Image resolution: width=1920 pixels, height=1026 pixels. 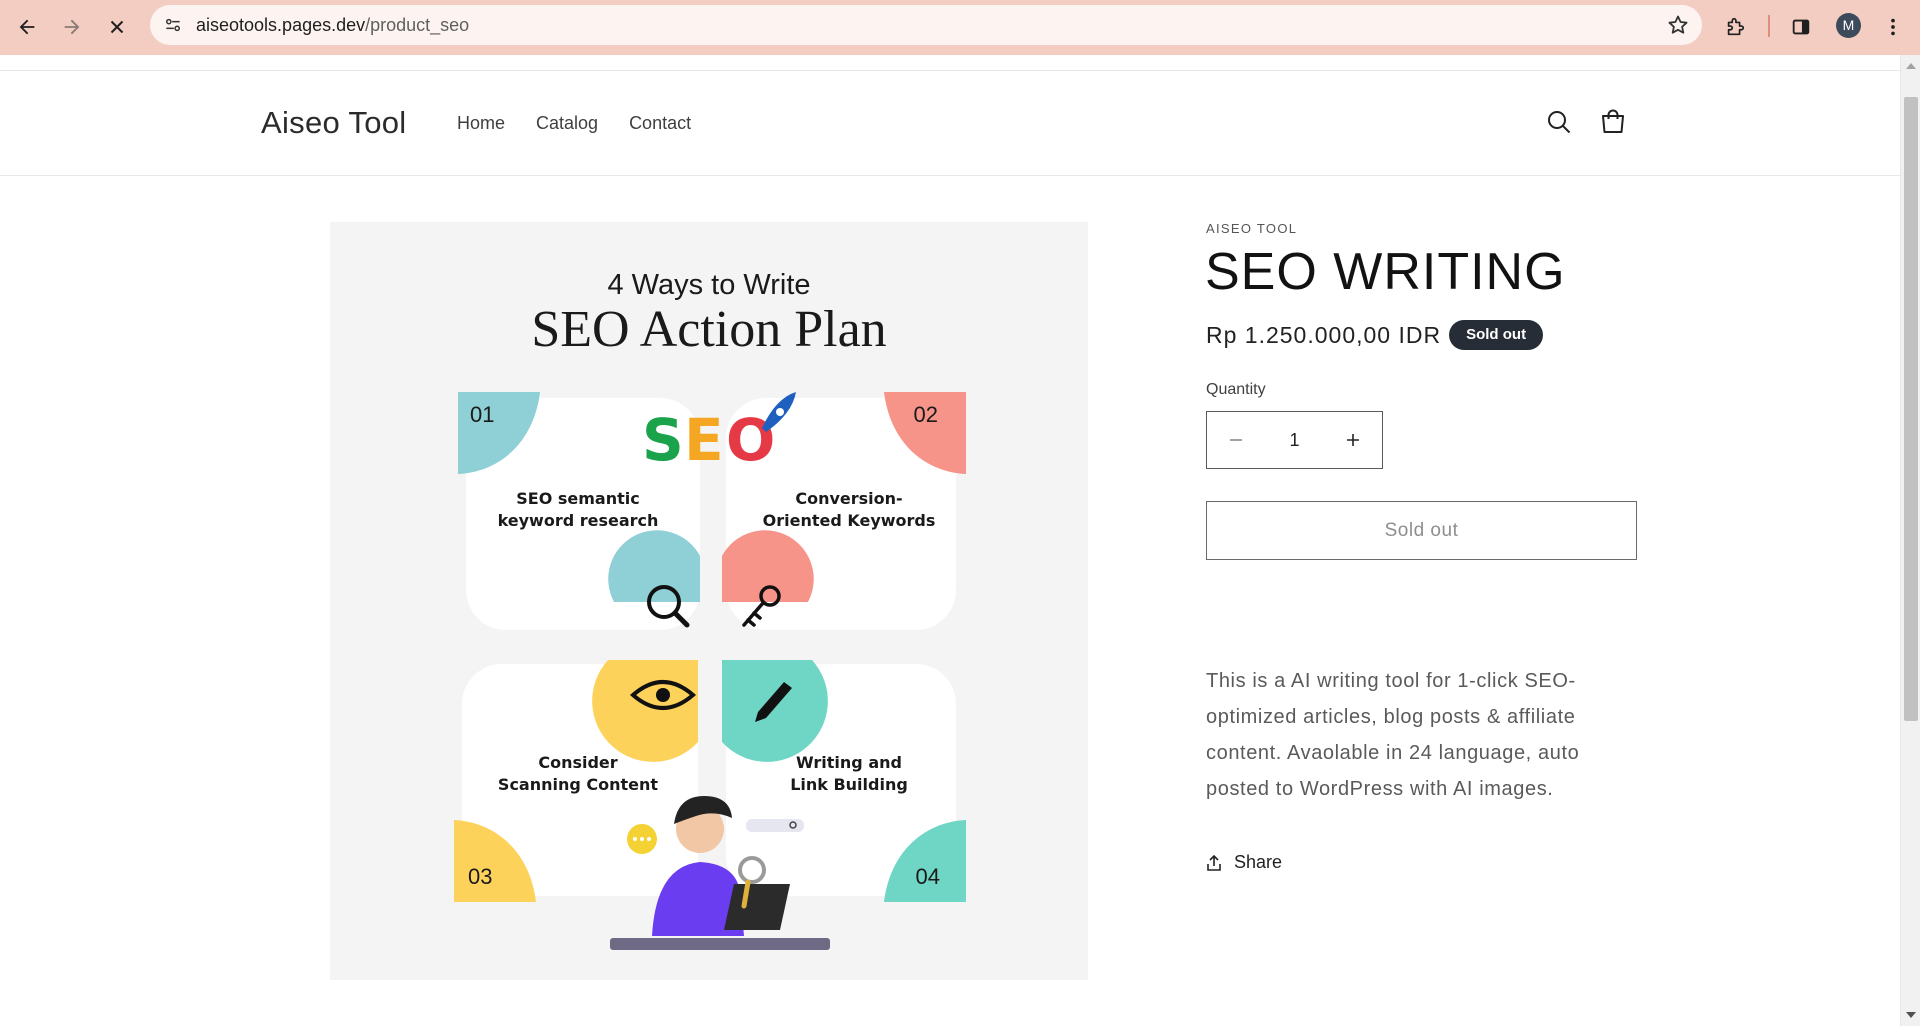 I want to click on image-heading-big: SEO Action Plan, so click(x=708, y=329).